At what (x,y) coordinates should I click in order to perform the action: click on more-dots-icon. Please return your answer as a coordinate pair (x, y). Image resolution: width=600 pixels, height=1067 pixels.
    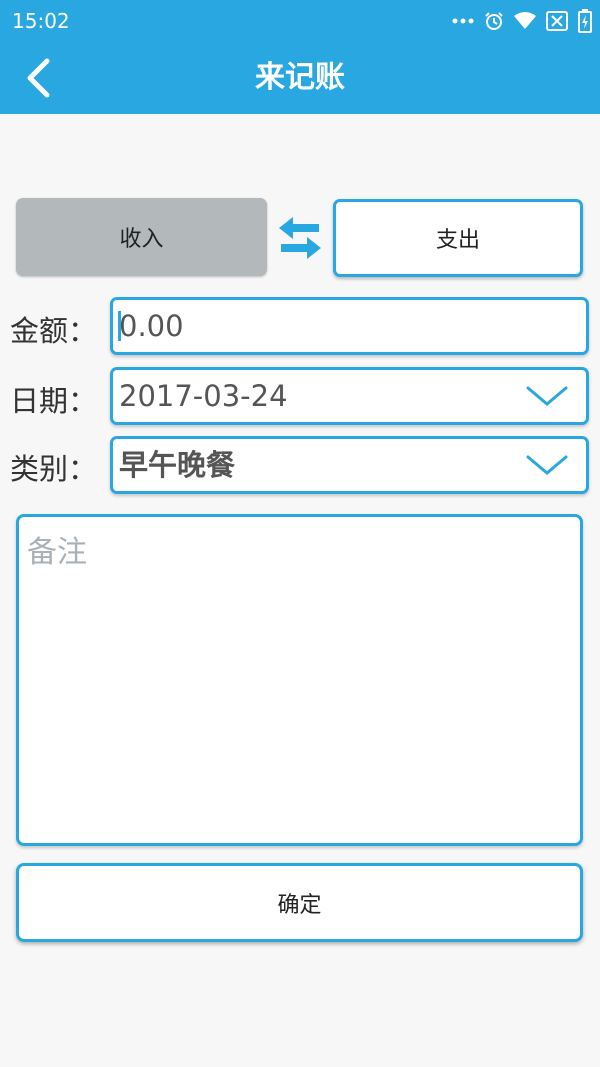
    Looking at the image, I should click on (463, 21).